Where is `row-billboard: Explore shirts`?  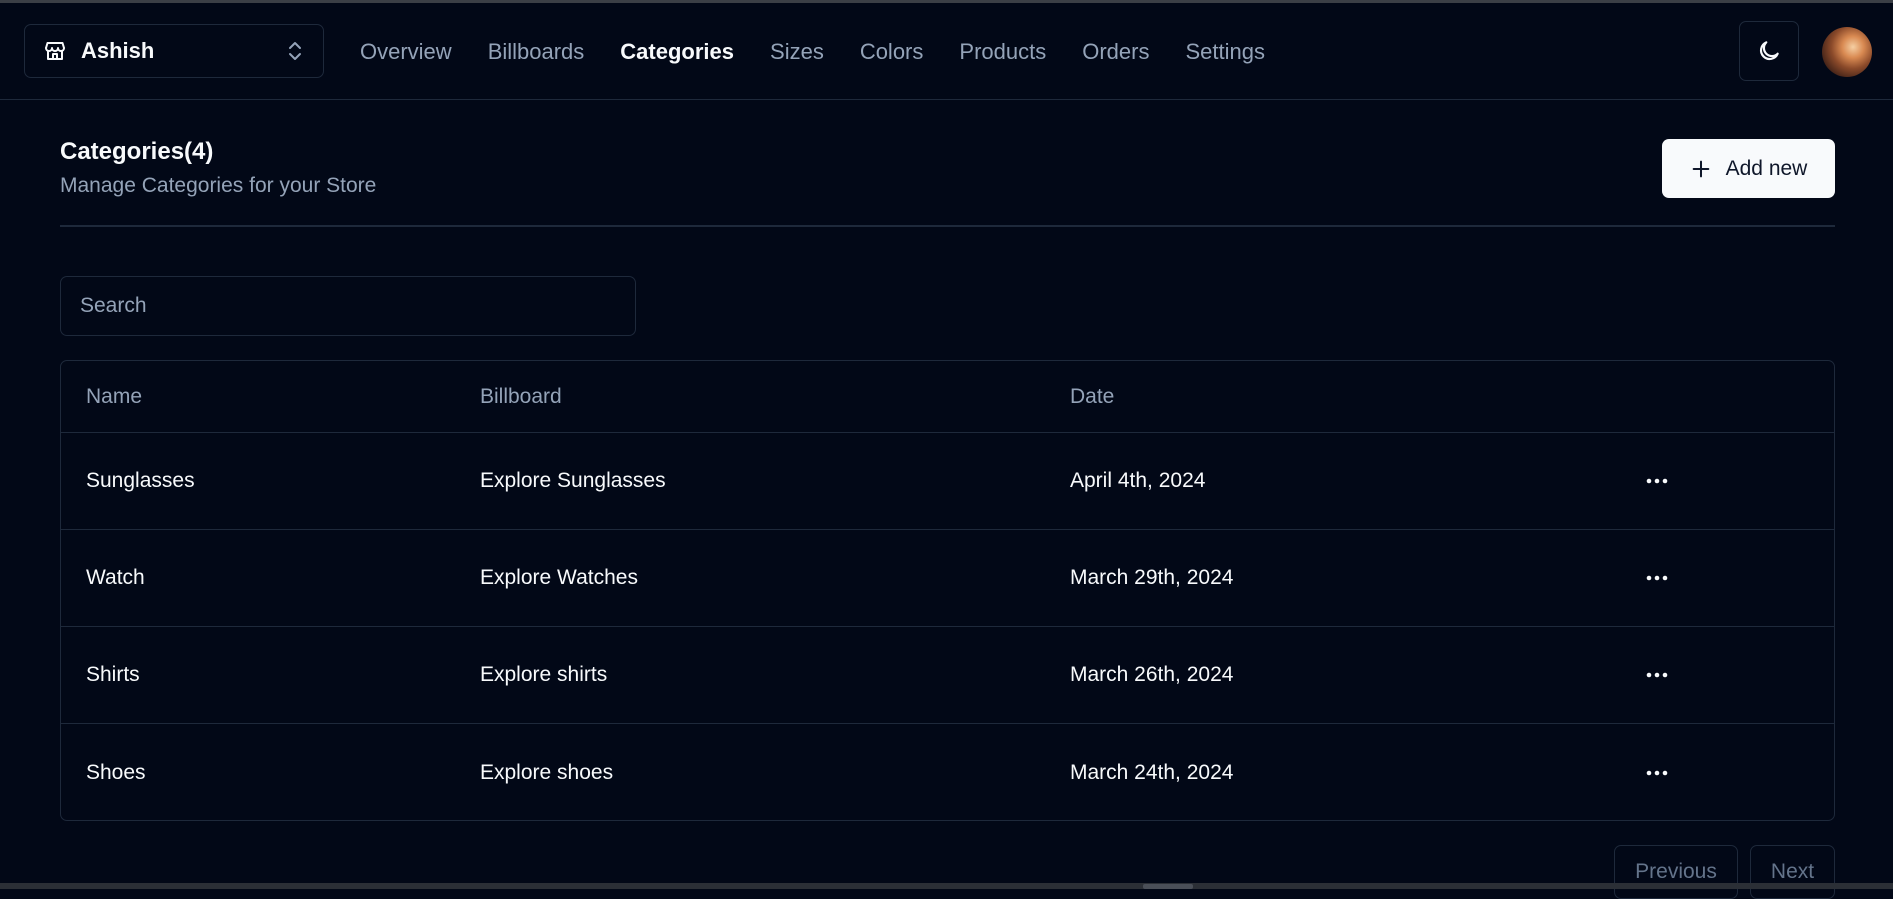
row-billboard: Explore shirts is located at coordinates (544, 674).